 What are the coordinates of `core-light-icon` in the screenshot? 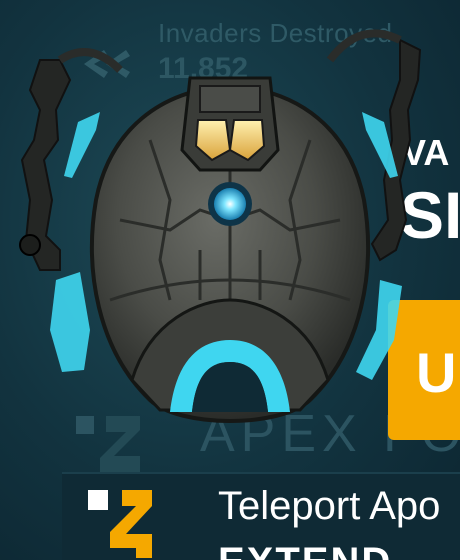 It's located at (230, 204).